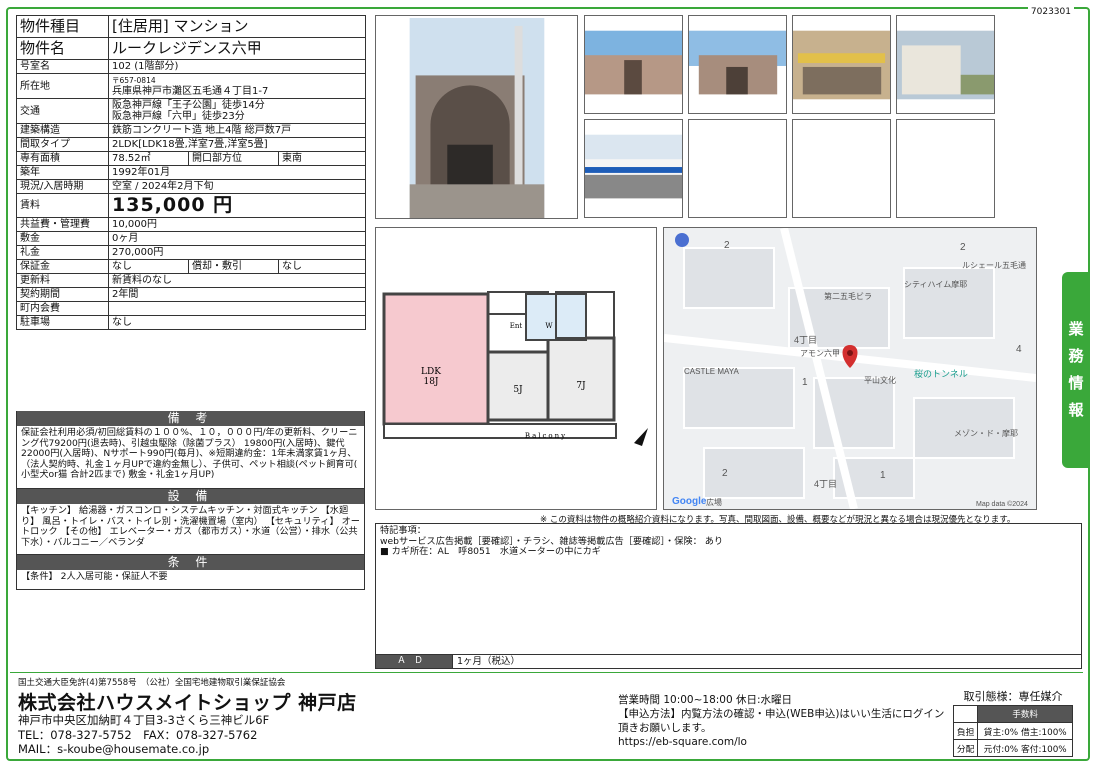  What do you see at coordinates (689, 501) in the screenshot?
I see `google-logo: Google` at bounding box center [689, 501].